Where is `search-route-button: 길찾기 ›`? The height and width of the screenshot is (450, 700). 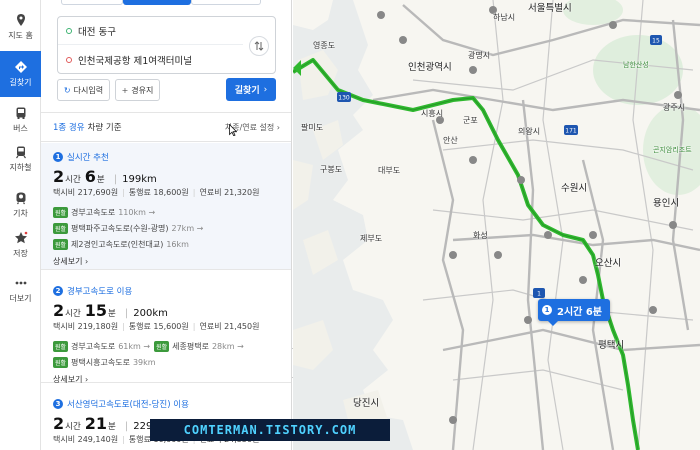 search-route-button: 길찾기 › is located at coordinates (251, 89).